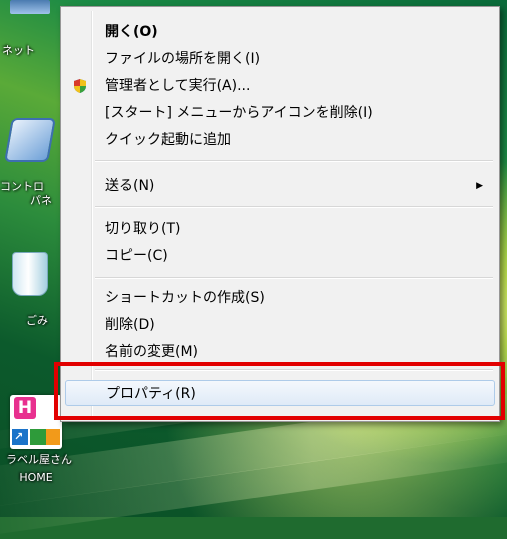 The height and width of the screenshot is (539, 507). I want to click on desktop-icon-label: コントロ, so click(22, 186).